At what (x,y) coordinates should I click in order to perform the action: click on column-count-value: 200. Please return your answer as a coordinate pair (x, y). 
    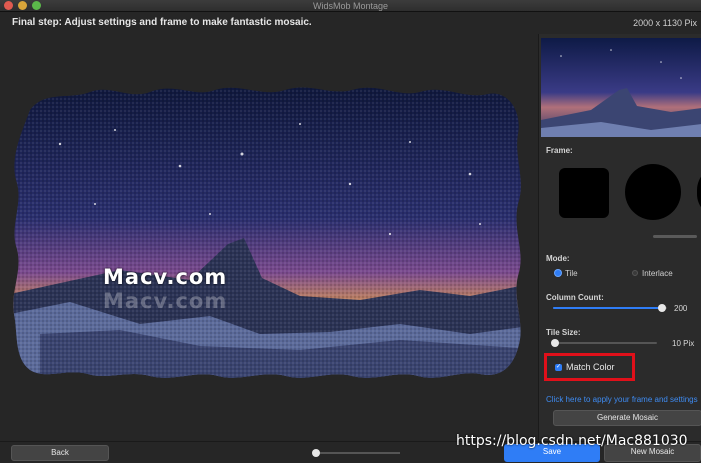
    Looking at the image, I should click on (681, 308).